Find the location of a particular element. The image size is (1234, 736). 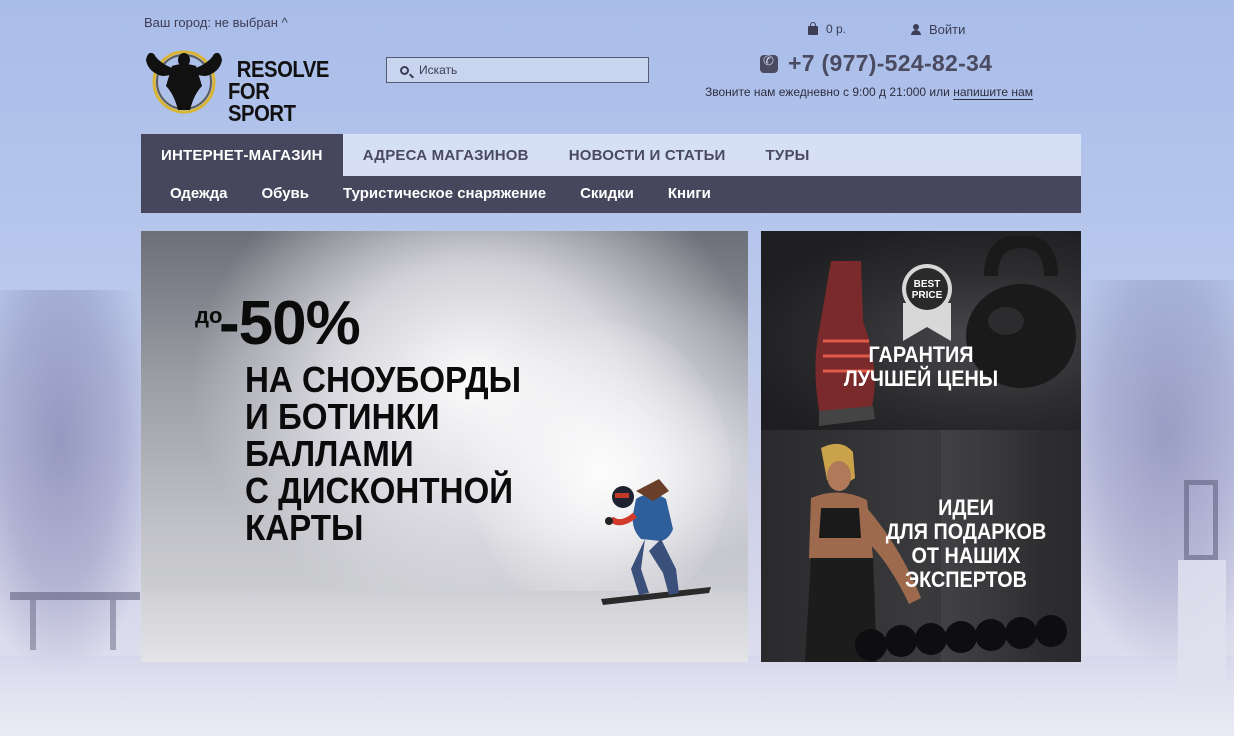

write-us-link: напишите нам is located at coordinates (993, 92).